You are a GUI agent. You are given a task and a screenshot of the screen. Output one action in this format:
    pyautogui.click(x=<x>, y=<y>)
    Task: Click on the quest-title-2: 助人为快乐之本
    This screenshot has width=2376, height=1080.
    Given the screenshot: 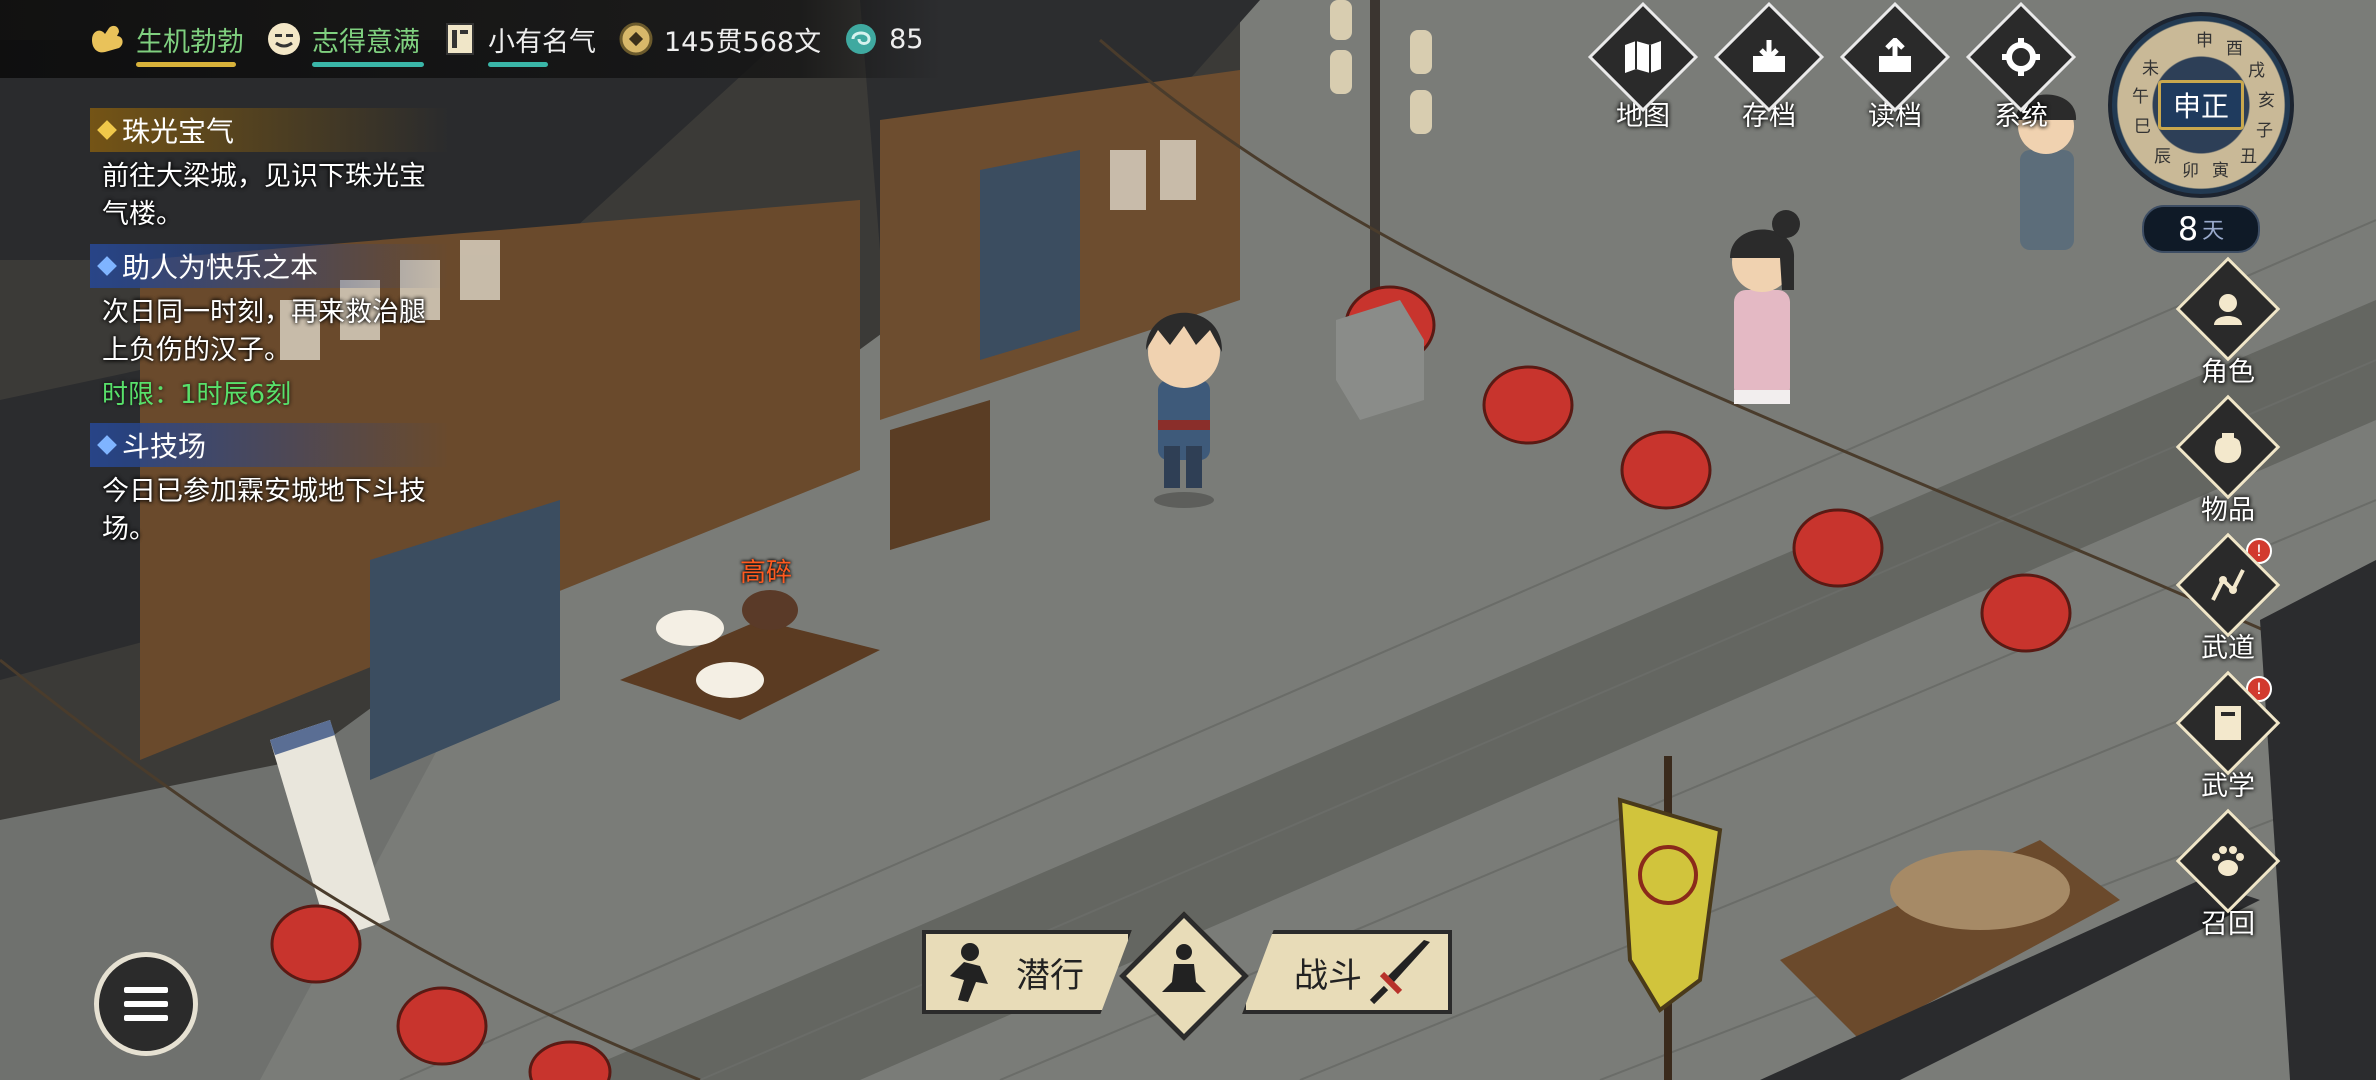 What is the action you would take?
    pyautogui.click(x=270, y=266)
    